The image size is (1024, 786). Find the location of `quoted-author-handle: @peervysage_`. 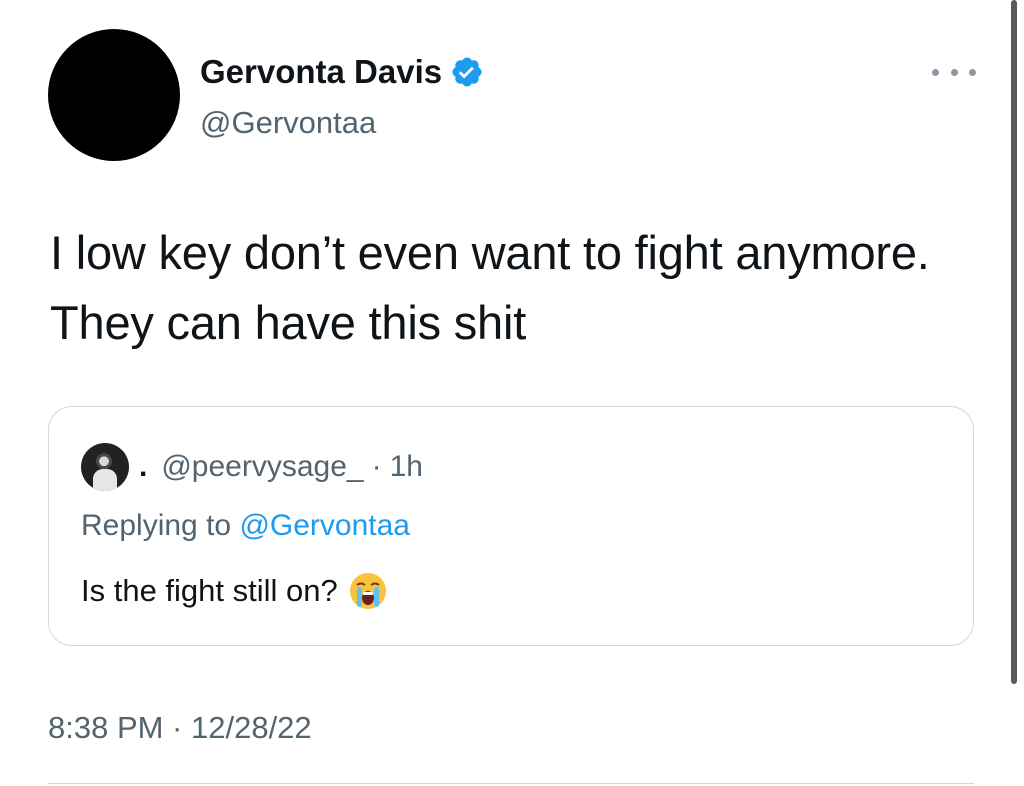

quoted-author-handle: @peervysage_ is located at coordinates (262, 467).